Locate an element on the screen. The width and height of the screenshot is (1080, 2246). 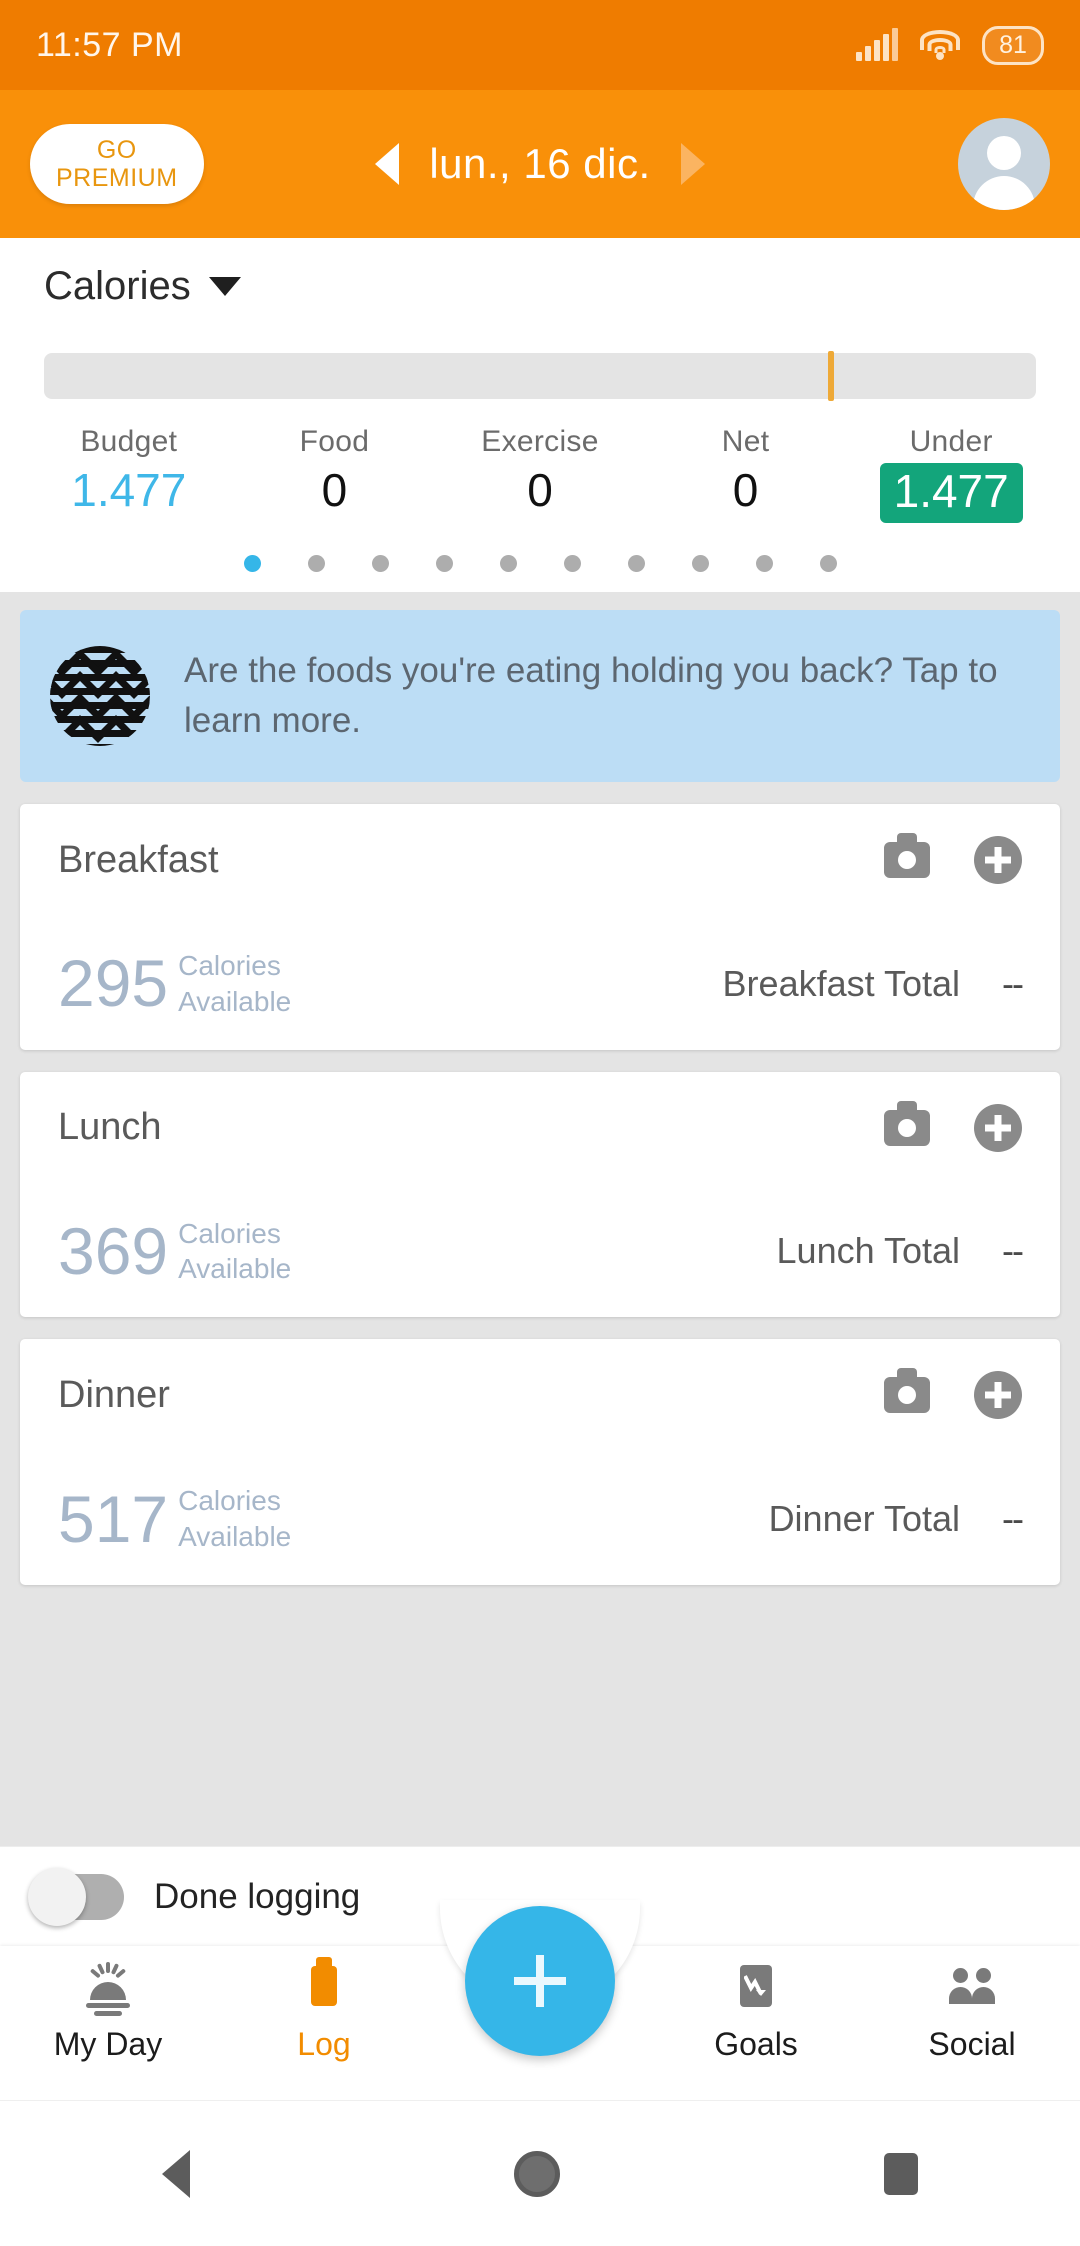
nav-item-log: Log is located at coordinates (324, 2010).